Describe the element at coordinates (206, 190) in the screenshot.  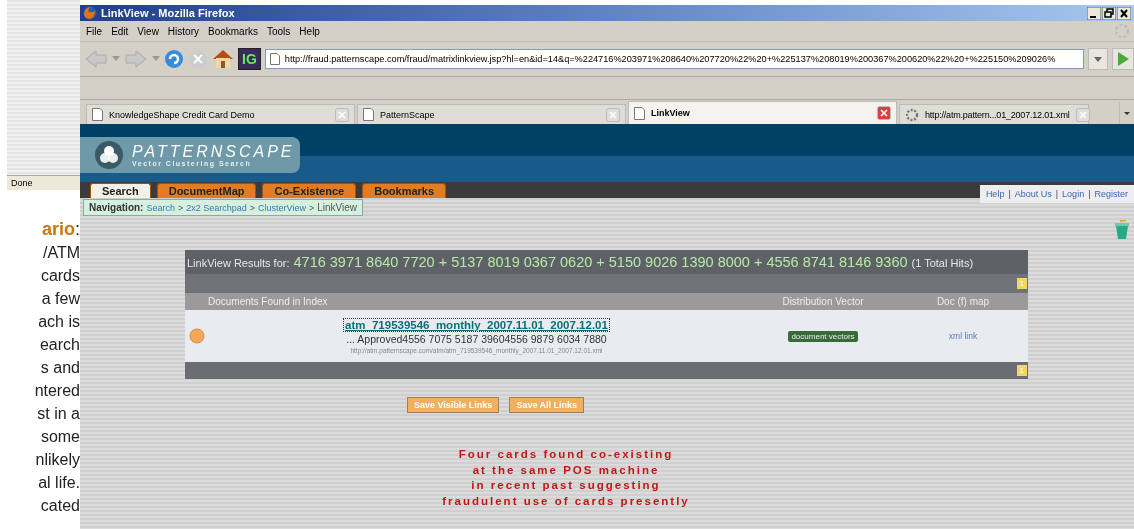
I see `nav-tab: DocumentMap` at that location.